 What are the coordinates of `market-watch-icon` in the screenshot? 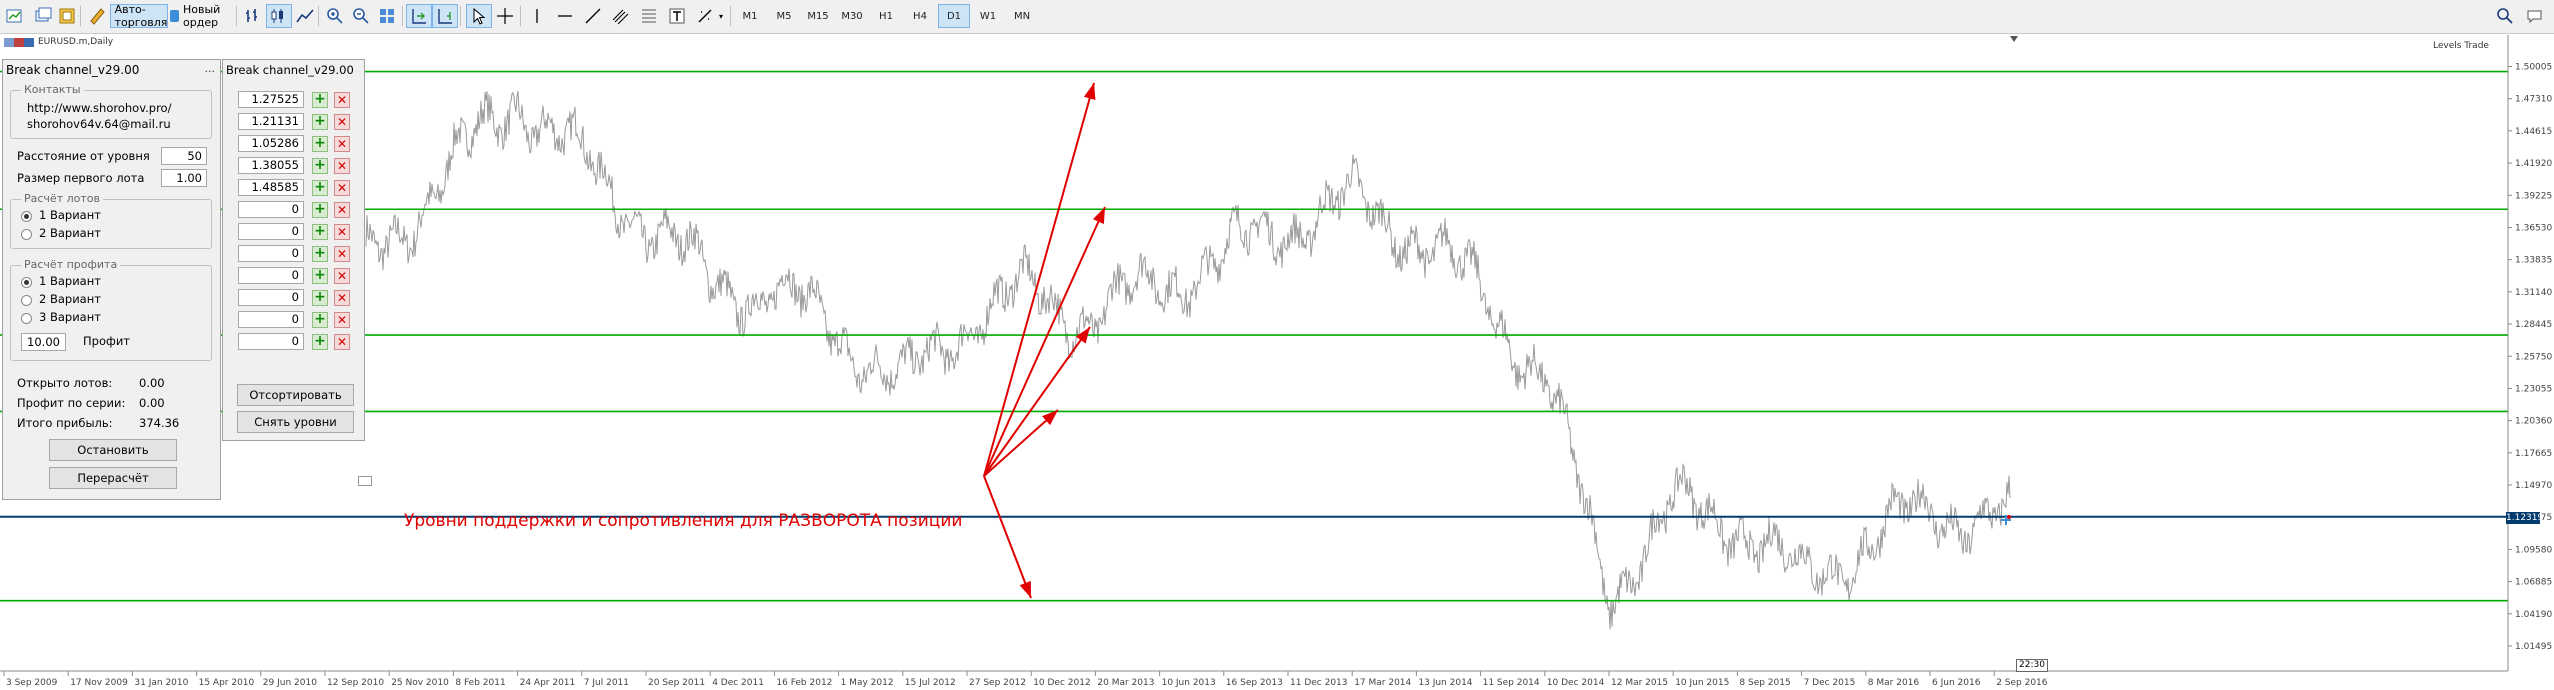 It's located at (67, 16).